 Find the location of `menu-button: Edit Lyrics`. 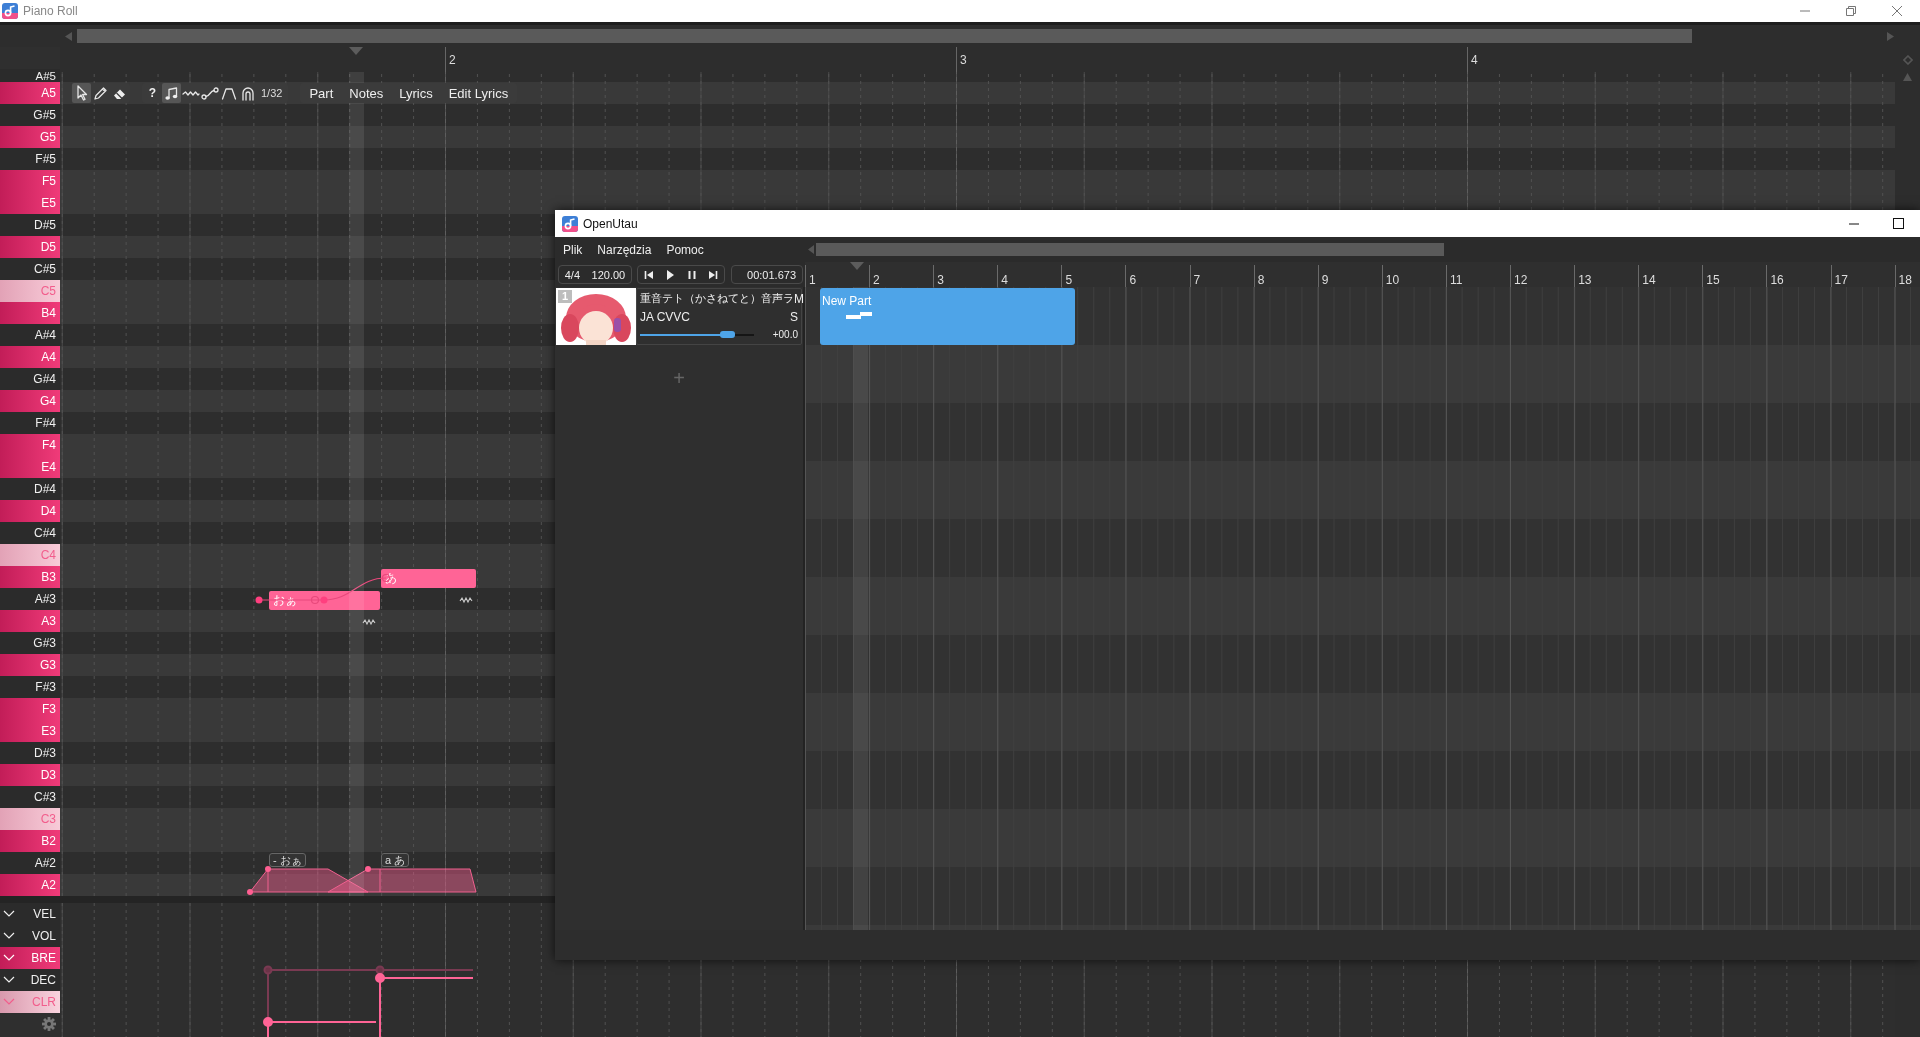

menu-button: Edit Lyrics is located at coordinates (478, 93).